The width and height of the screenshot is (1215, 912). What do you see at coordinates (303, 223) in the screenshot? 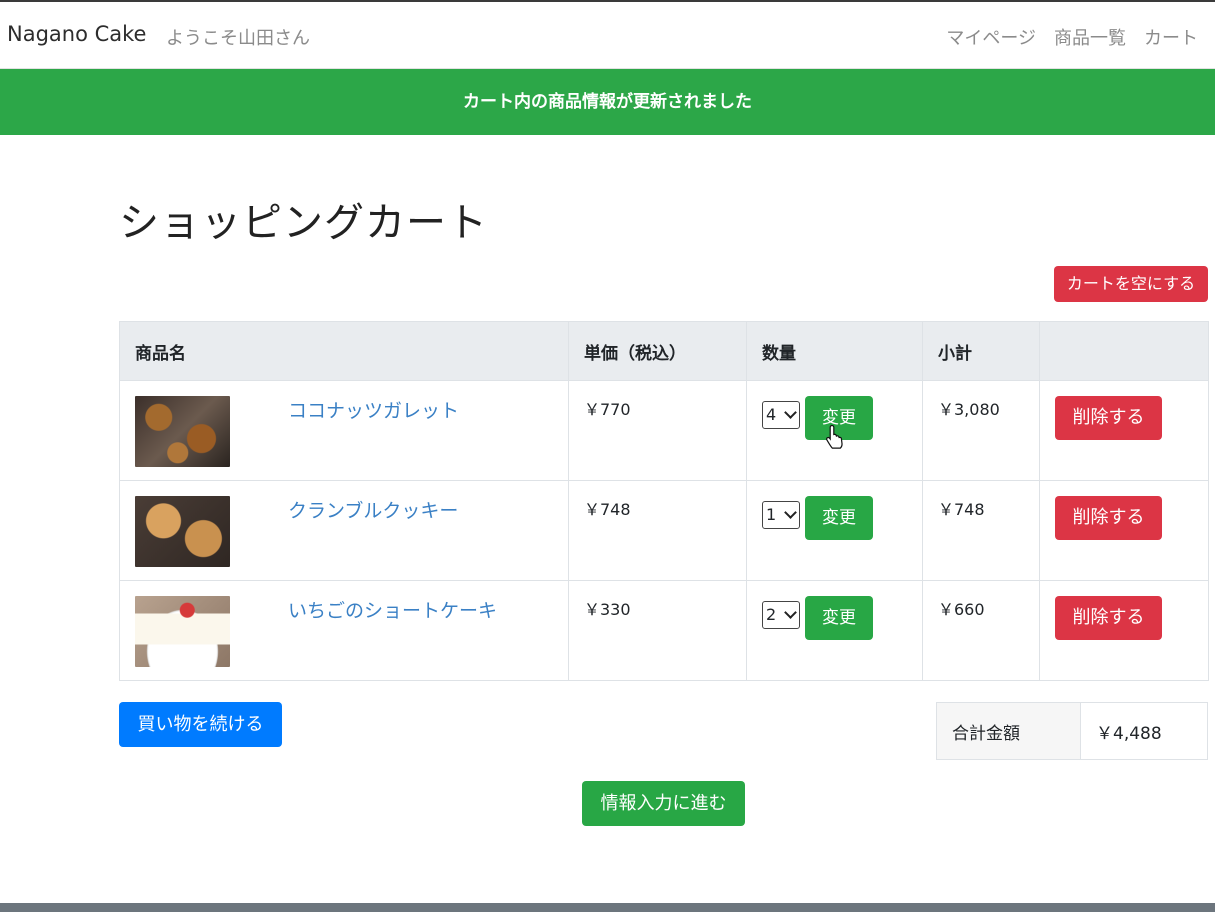
I see `page-title: ショッピングカート` at bounding box center [303, 223].